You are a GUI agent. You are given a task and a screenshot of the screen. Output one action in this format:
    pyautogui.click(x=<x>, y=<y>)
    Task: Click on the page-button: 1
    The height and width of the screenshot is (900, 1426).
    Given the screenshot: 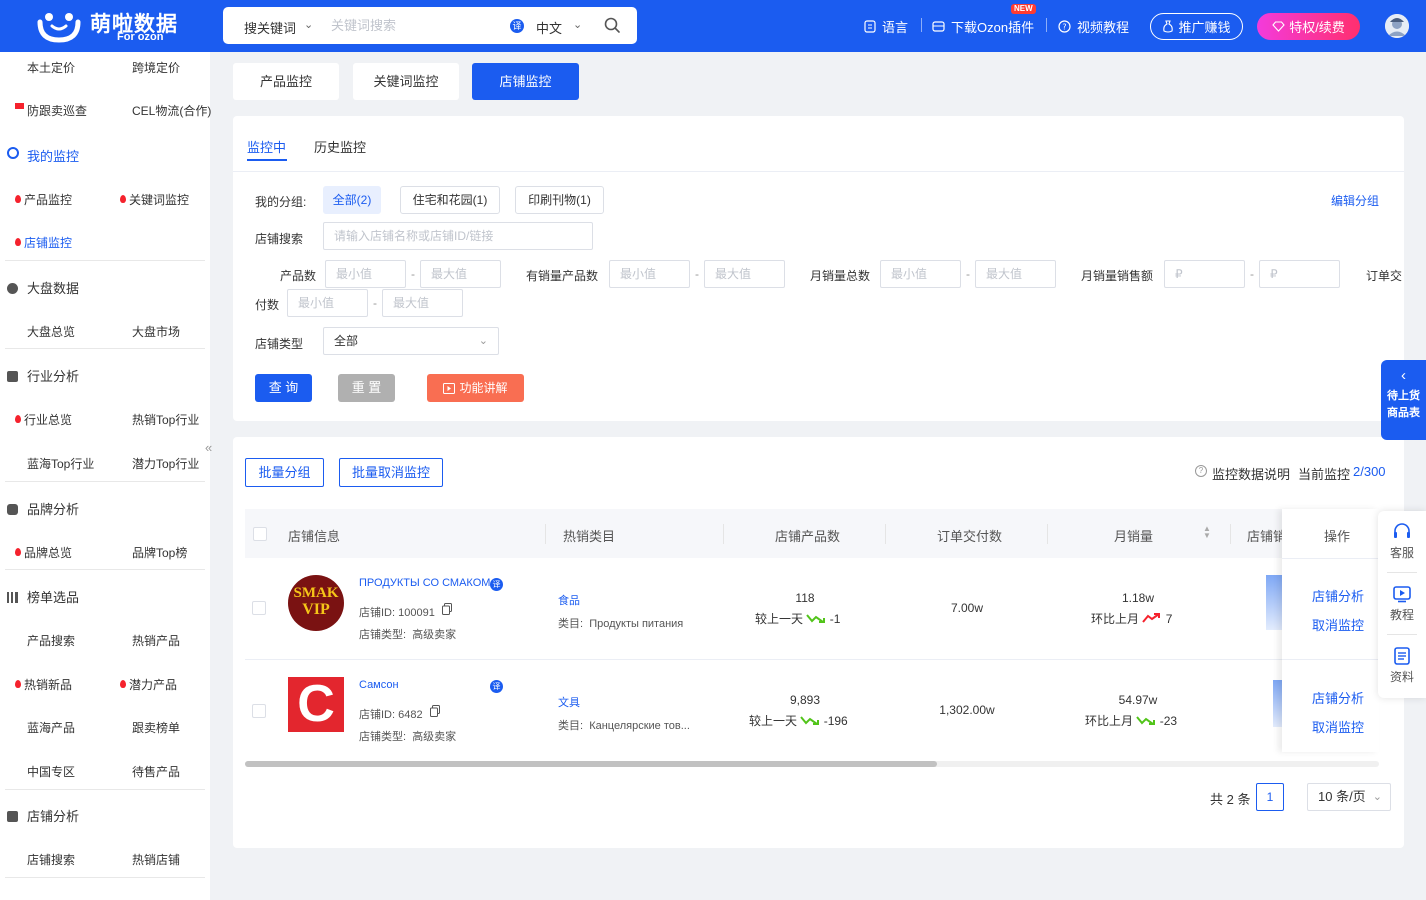 What is the action you would take?
    pyautogui.click(x=1270, y=797)
    